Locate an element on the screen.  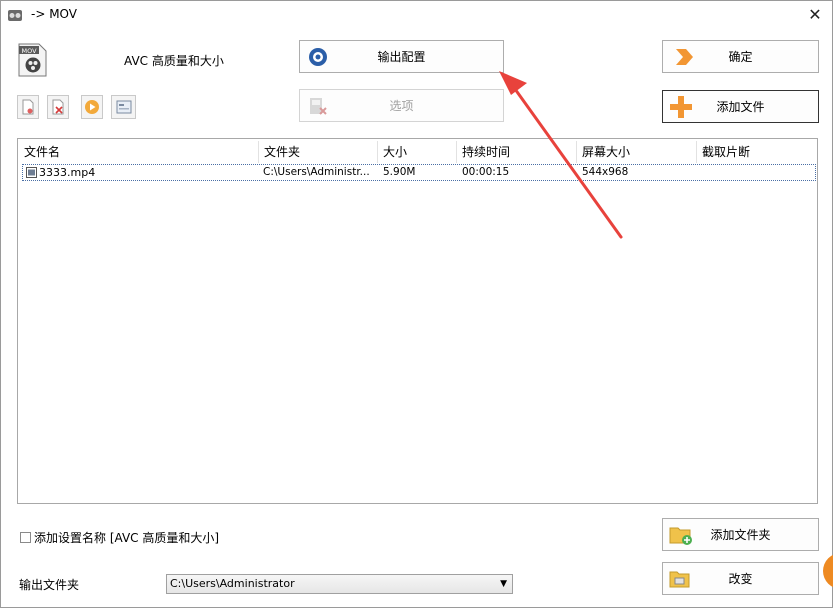
media-info-icon is located at coordinates (123, 107).